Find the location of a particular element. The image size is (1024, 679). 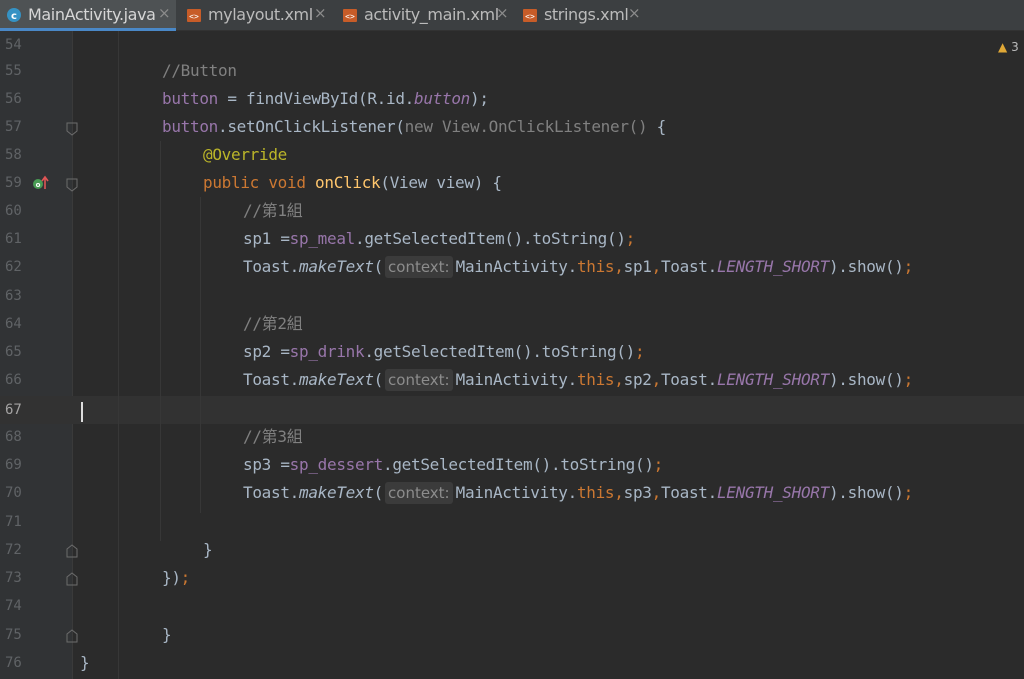

line-number: 64 is located at coordinates (19, 324).